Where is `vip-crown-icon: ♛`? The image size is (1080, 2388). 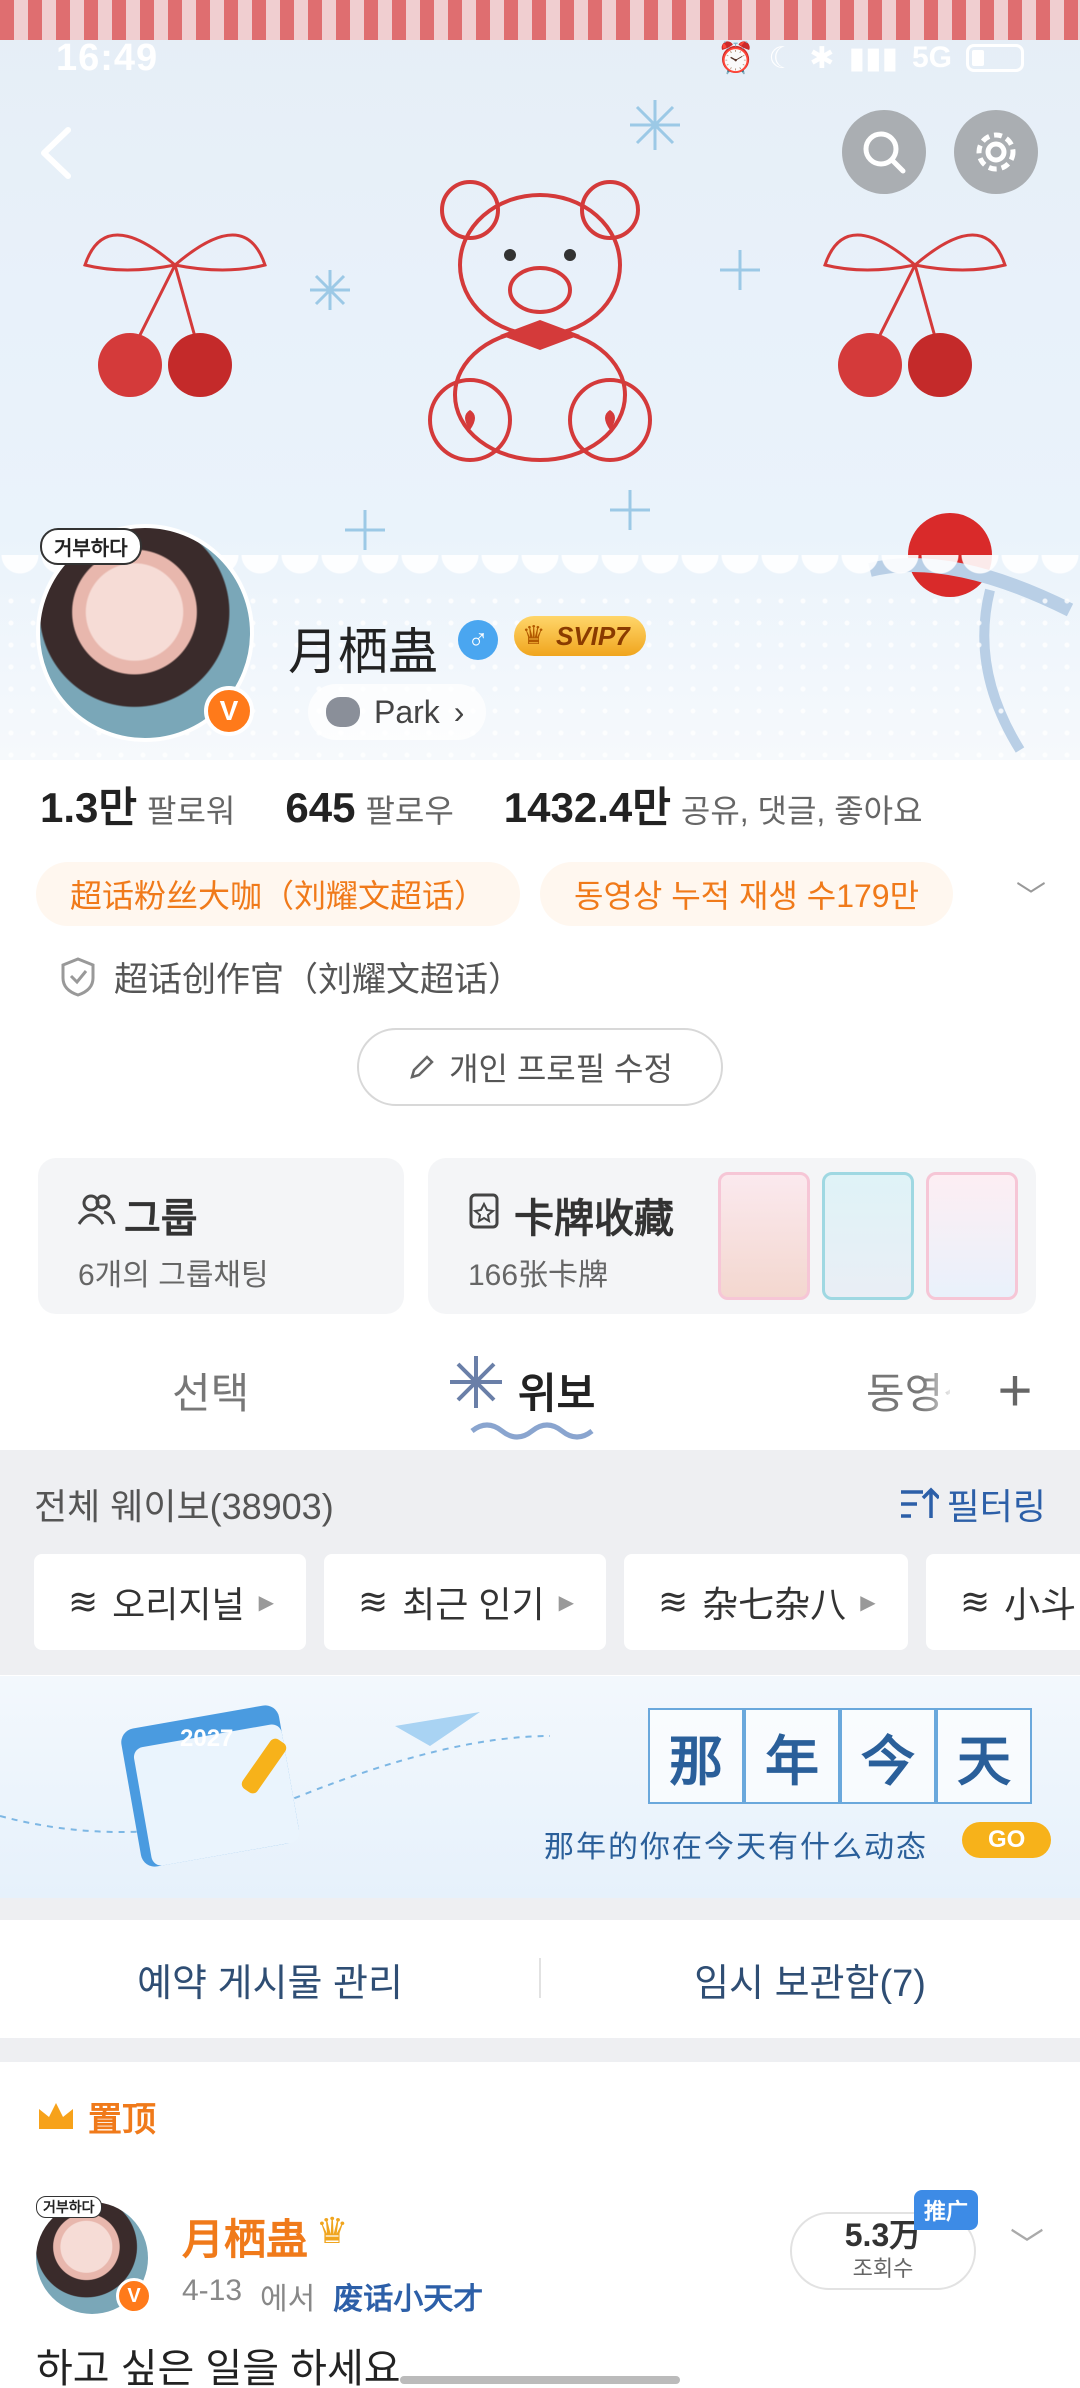 vip-crown-icon: ♛ is located at coordinates (332, 2230).